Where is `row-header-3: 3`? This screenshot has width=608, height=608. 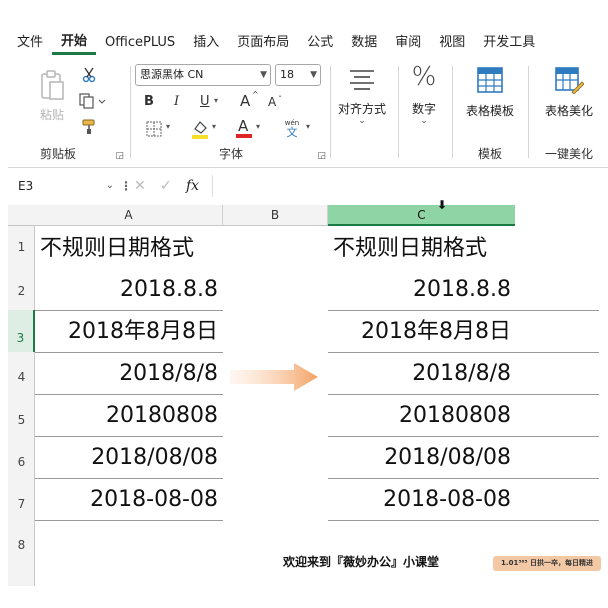
row-header-3: 3 is located at coordinates (21, 331).